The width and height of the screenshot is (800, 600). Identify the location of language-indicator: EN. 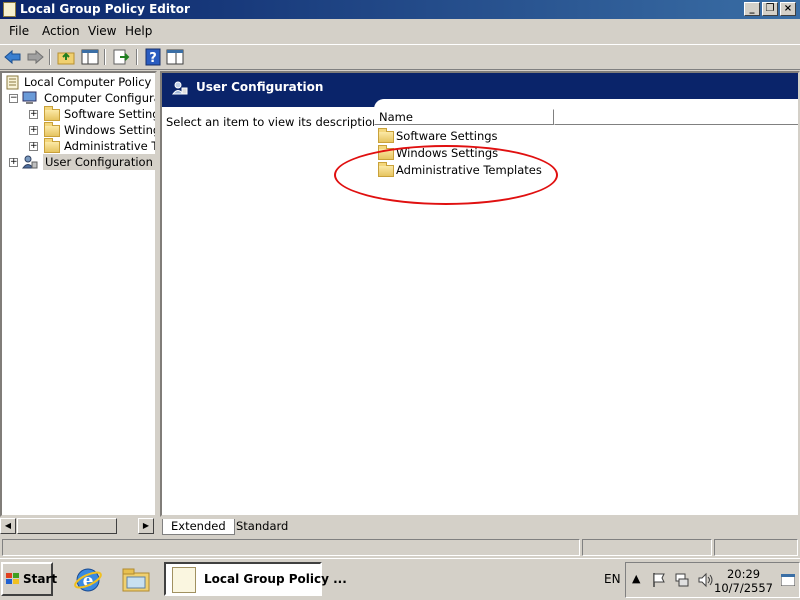
(612, 579).